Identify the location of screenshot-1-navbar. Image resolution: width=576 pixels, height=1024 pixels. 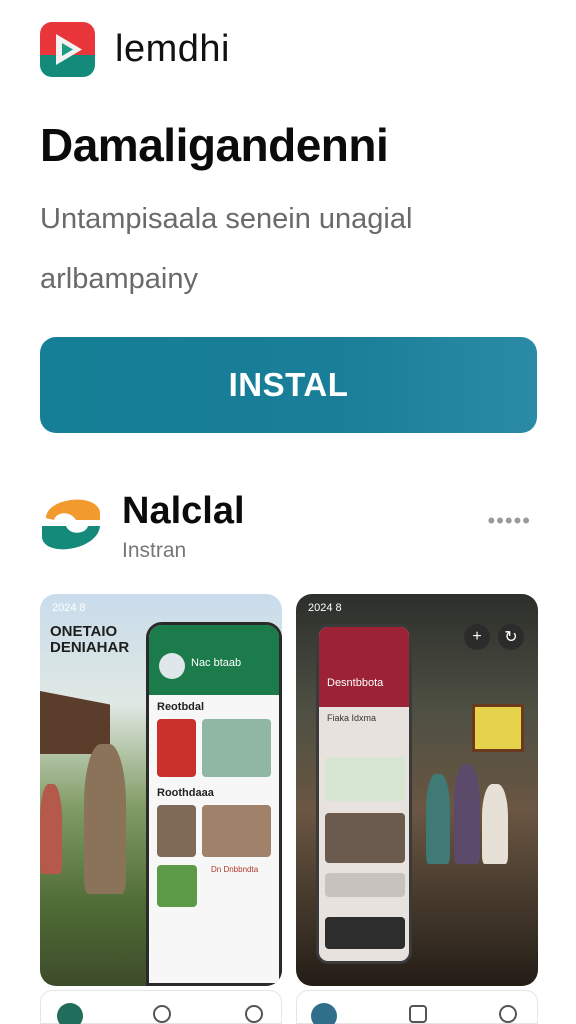
(161, 1007).